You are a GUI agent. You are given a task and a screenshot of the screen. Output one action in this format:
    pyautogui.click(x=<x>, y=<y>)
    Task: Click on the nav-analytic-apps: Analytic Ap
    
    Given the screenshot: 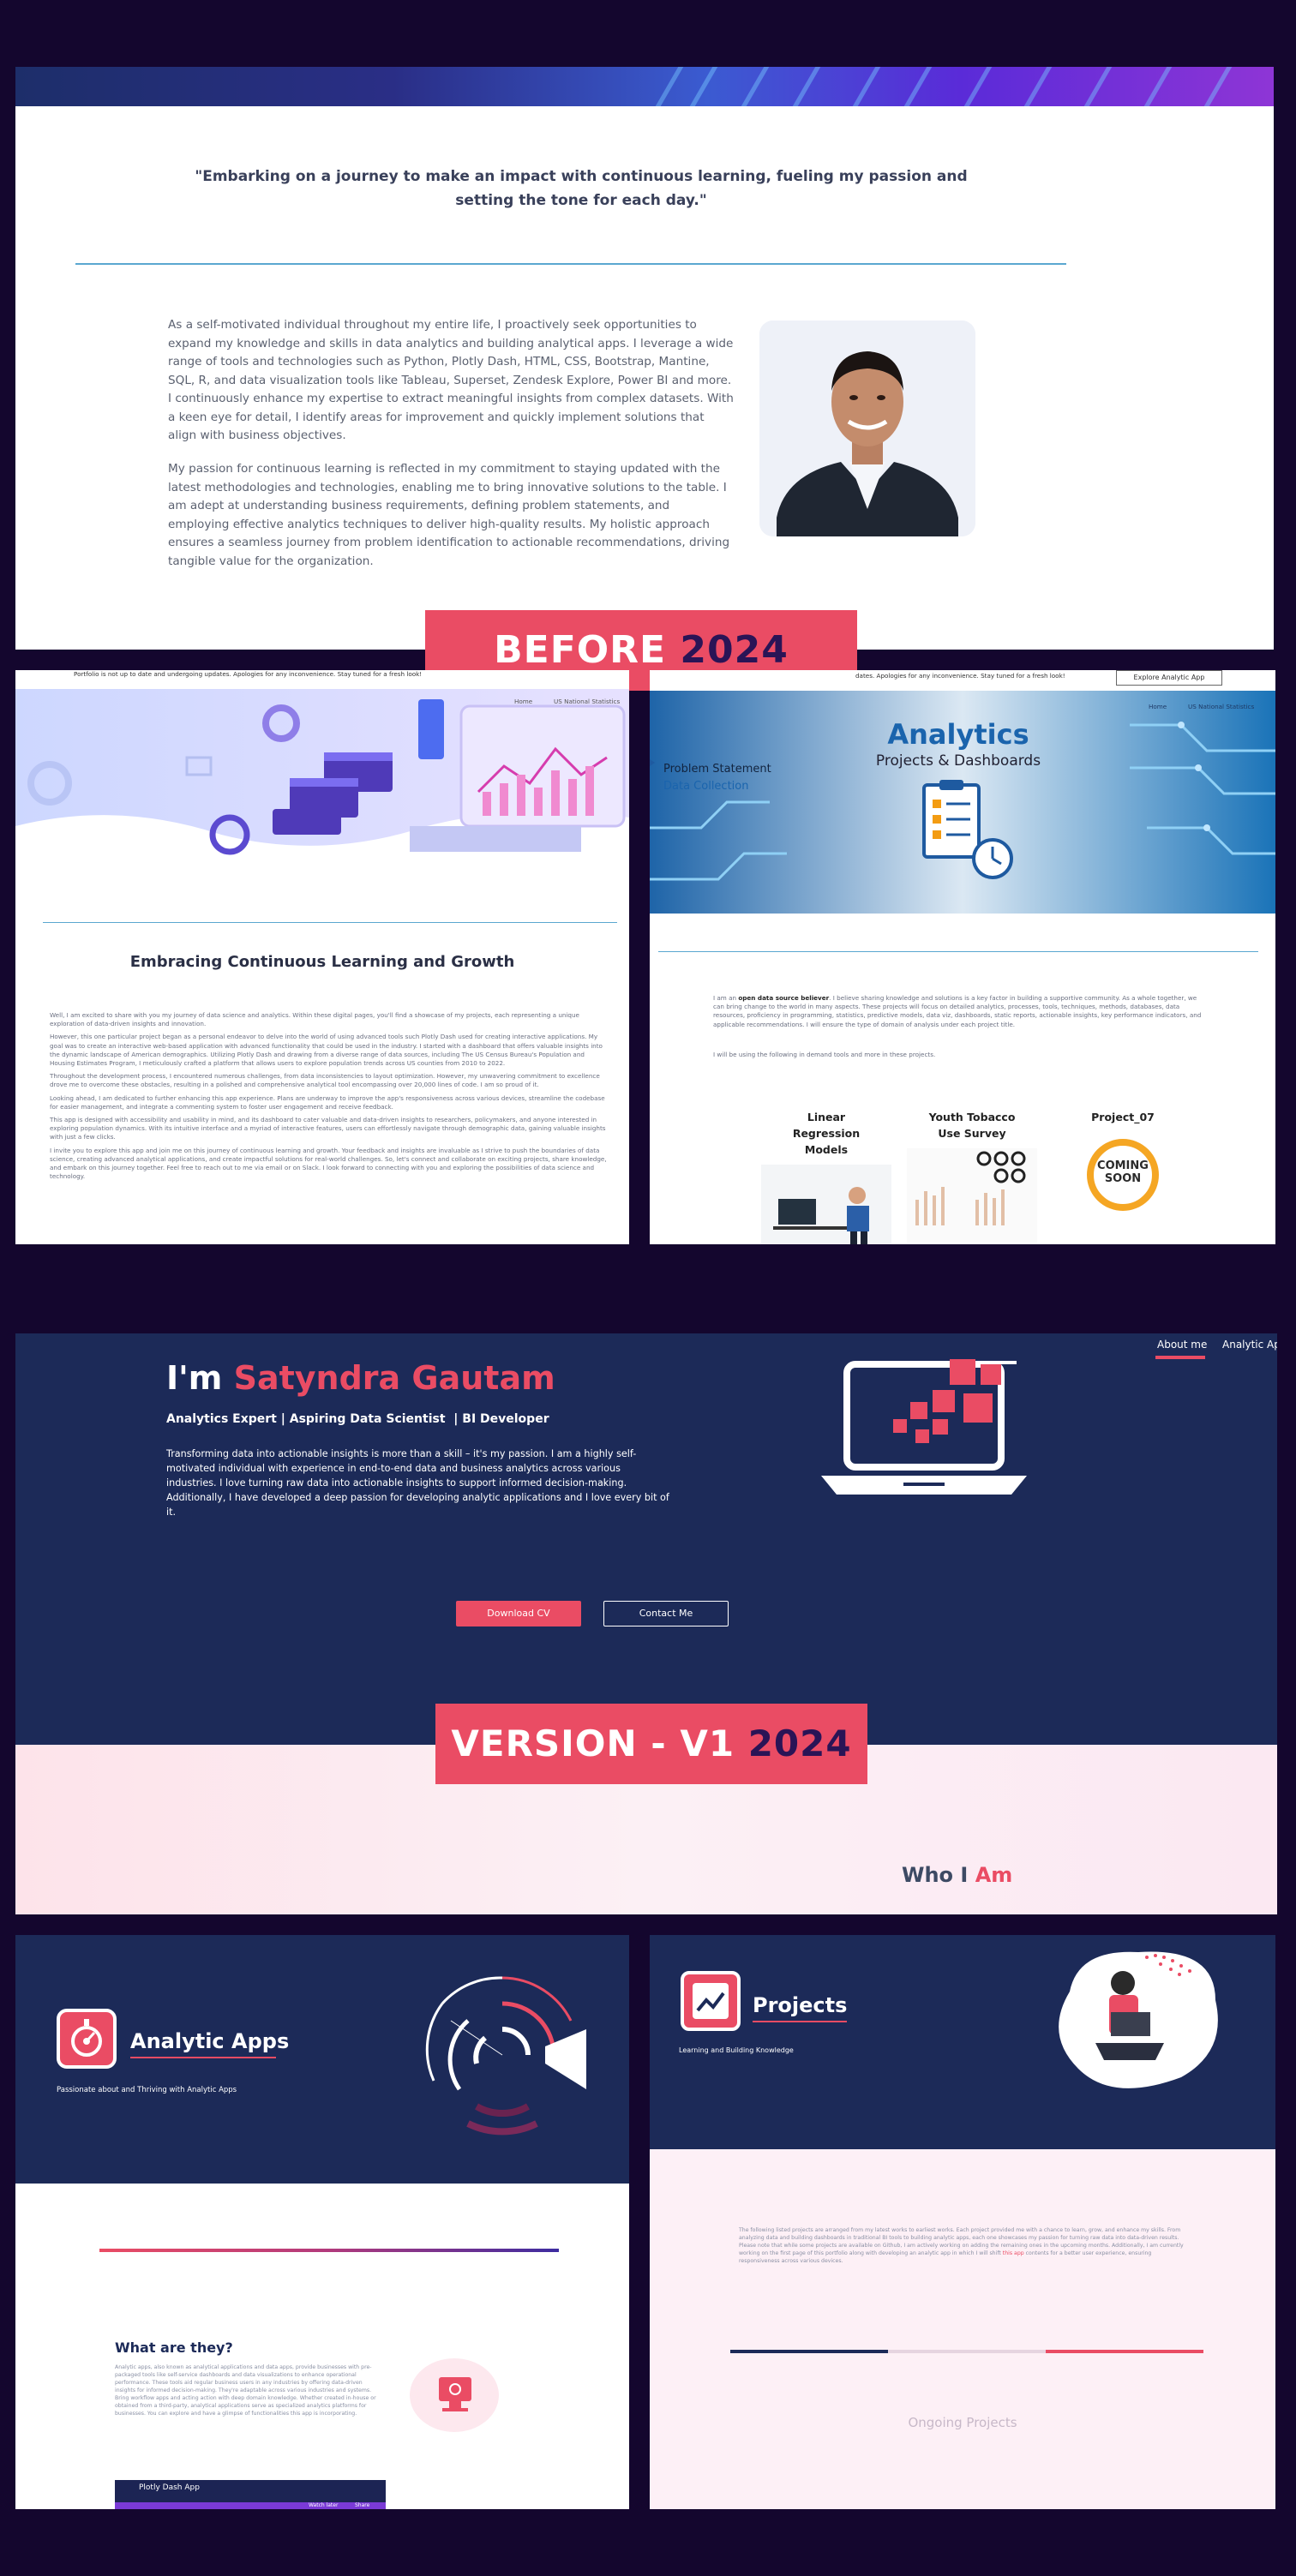 What is the action you would take?
    pyautogui.click(x=1249, y=1345)
    